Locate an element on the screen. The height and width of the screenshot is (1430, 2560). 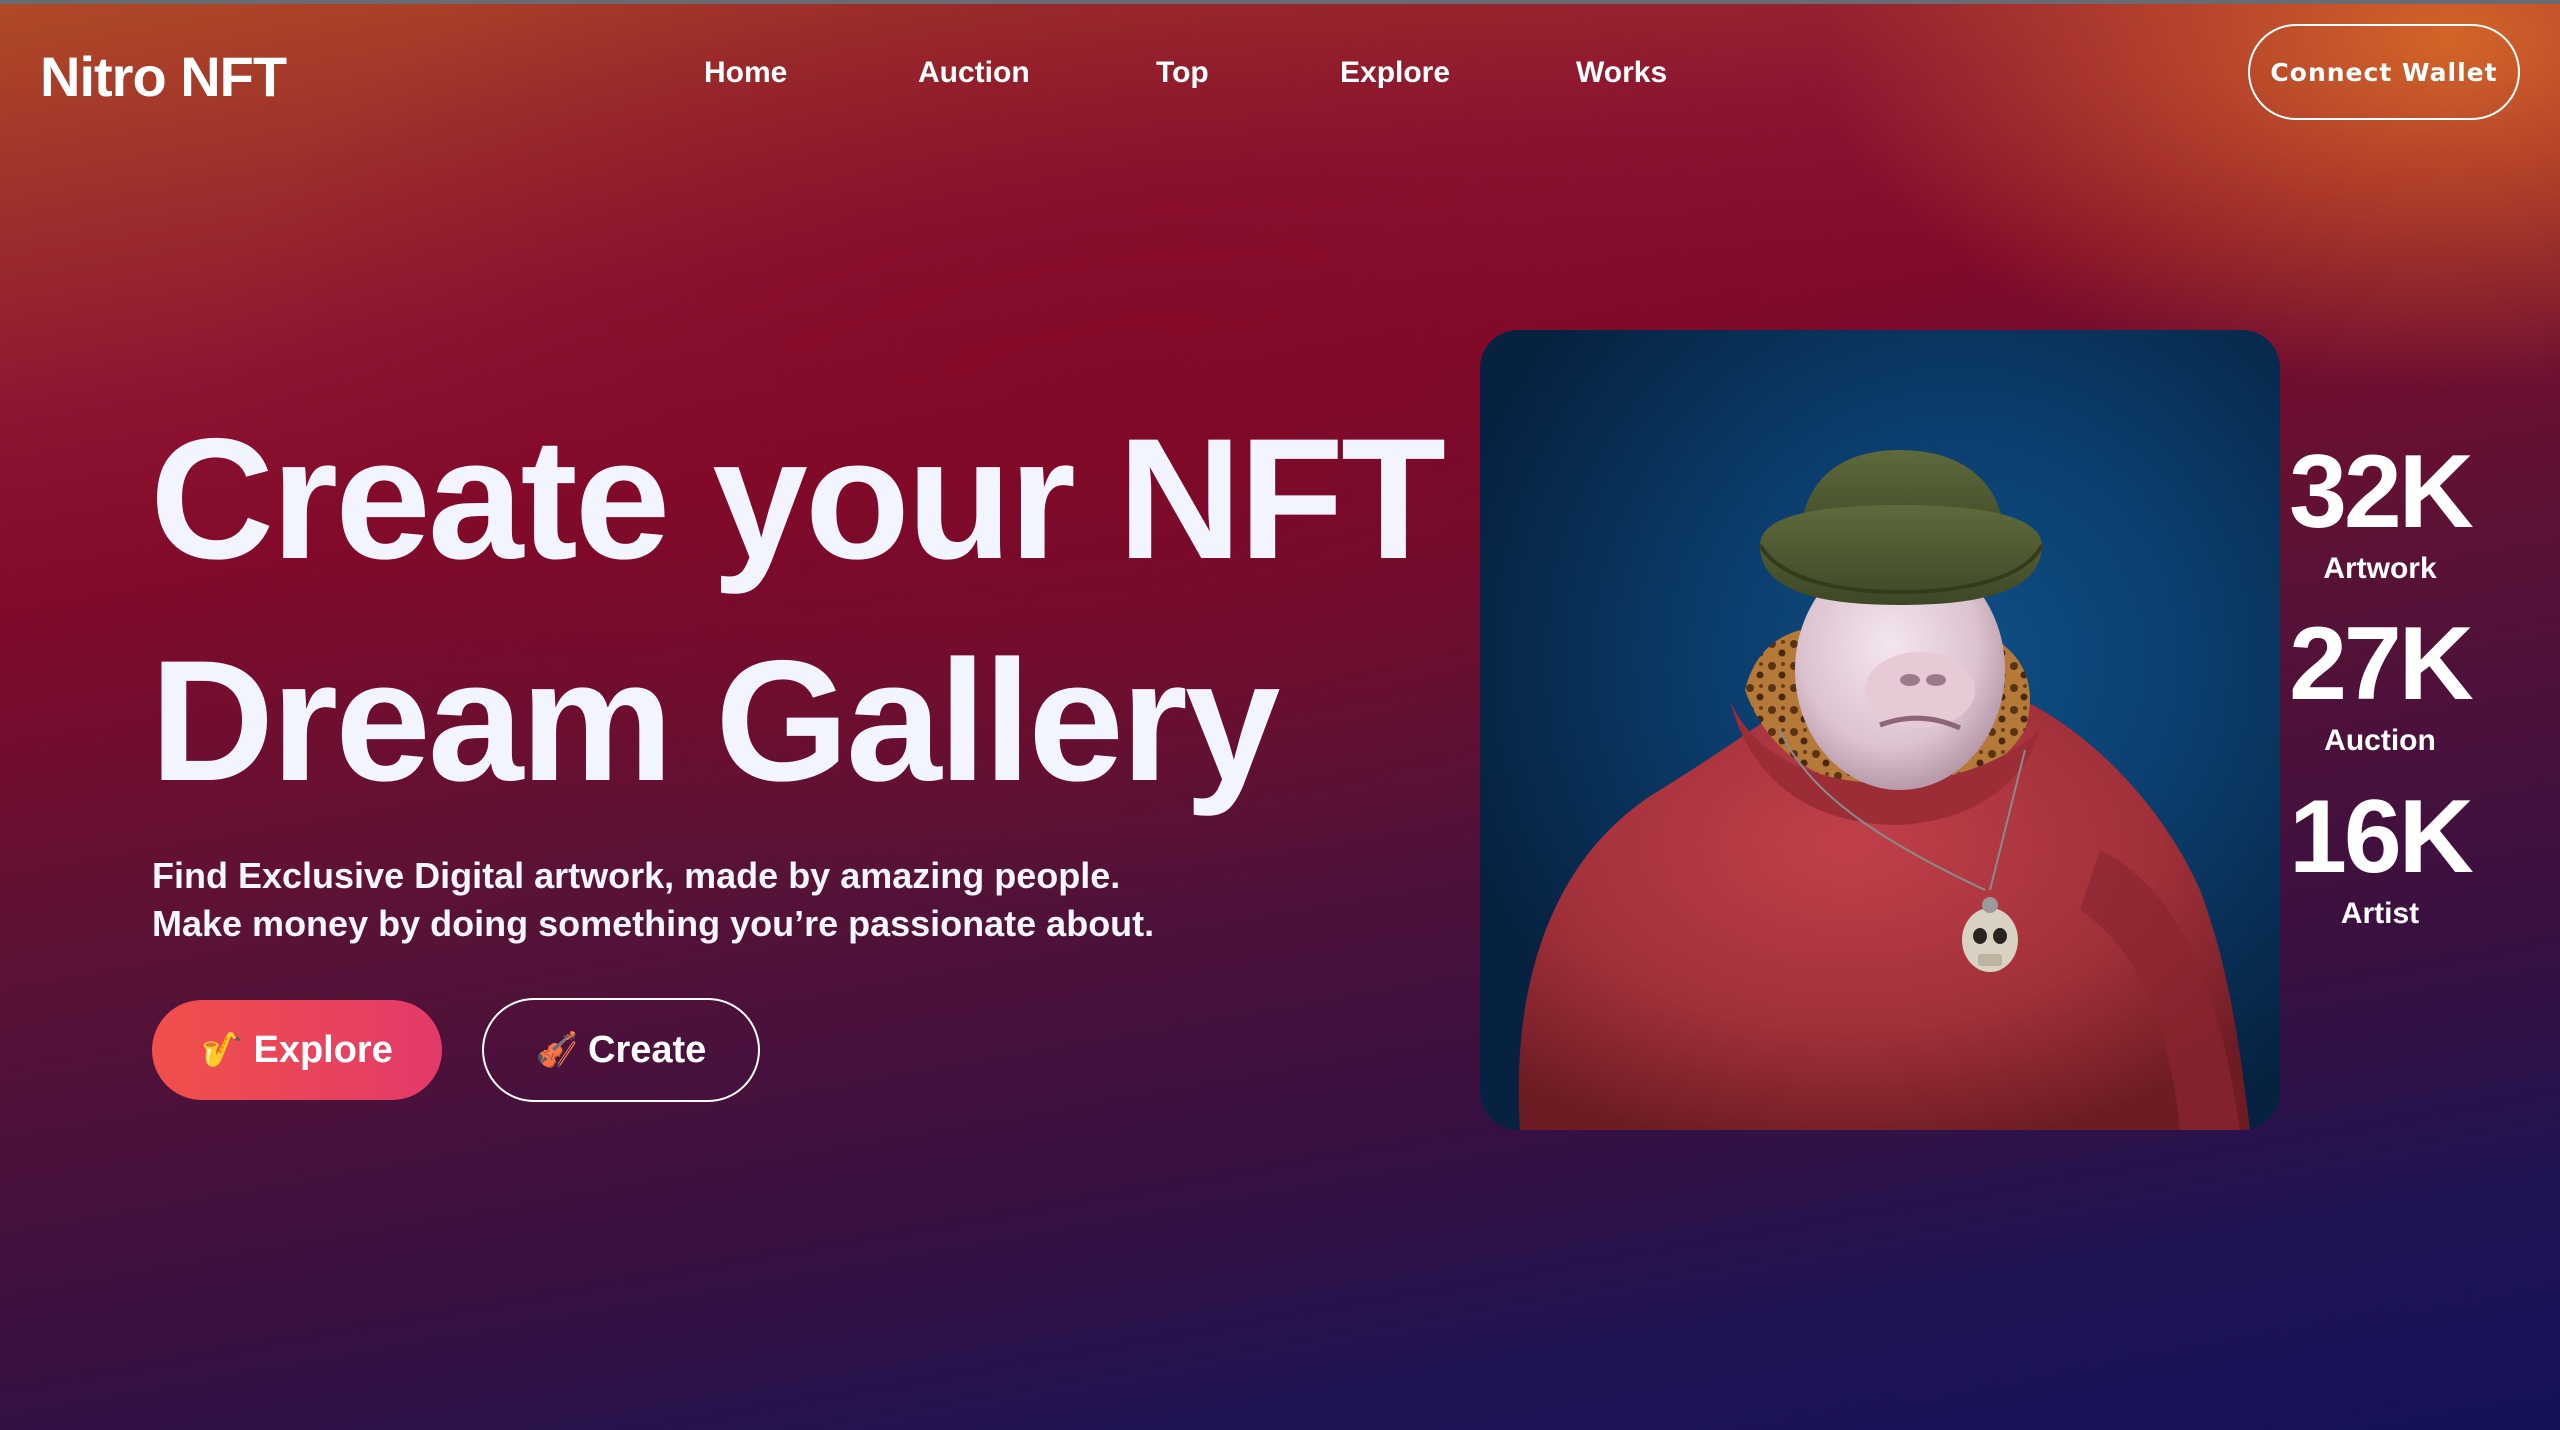
nav-home: Home is located at coordinates (745, 73).